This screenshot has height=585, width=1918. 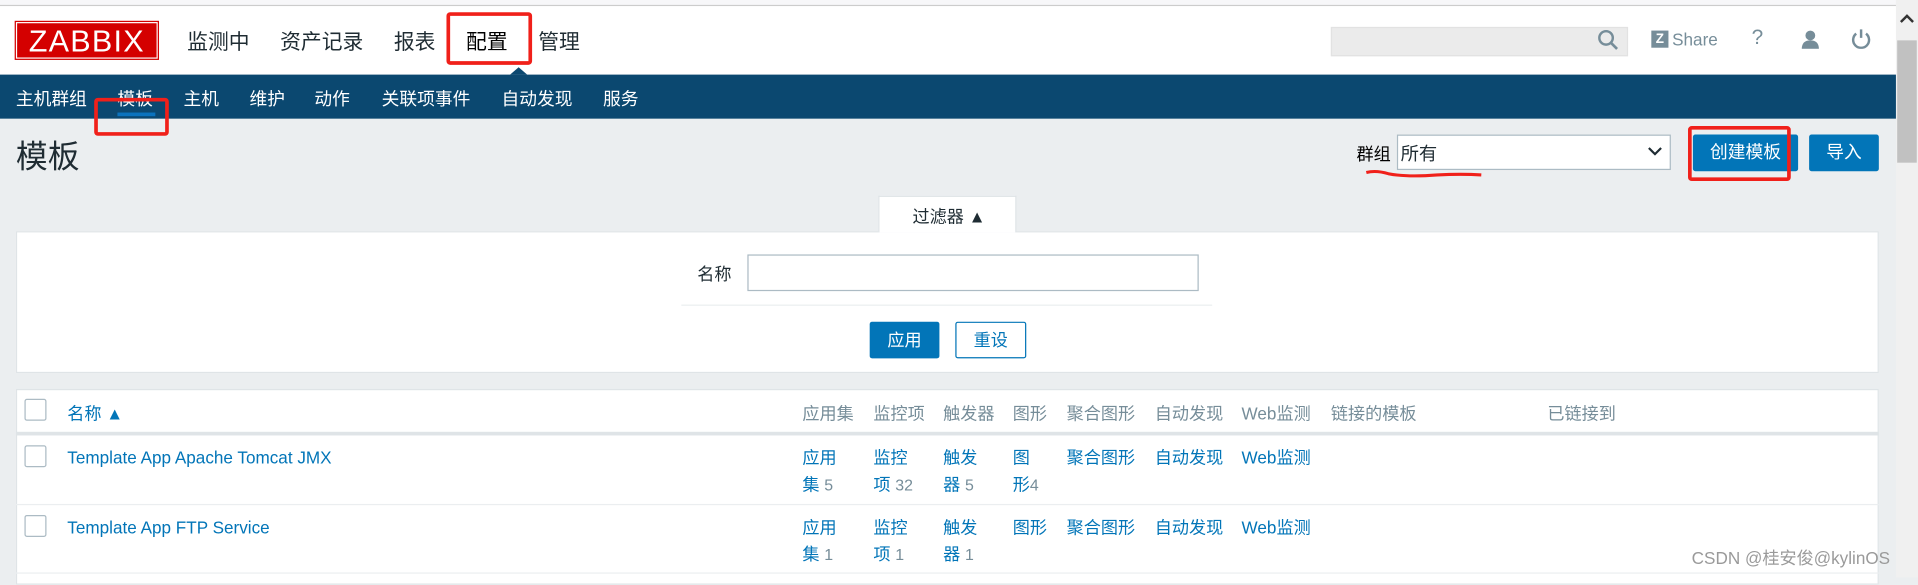 I want to click on column-items: 监控项, so click(x=899, y=413).